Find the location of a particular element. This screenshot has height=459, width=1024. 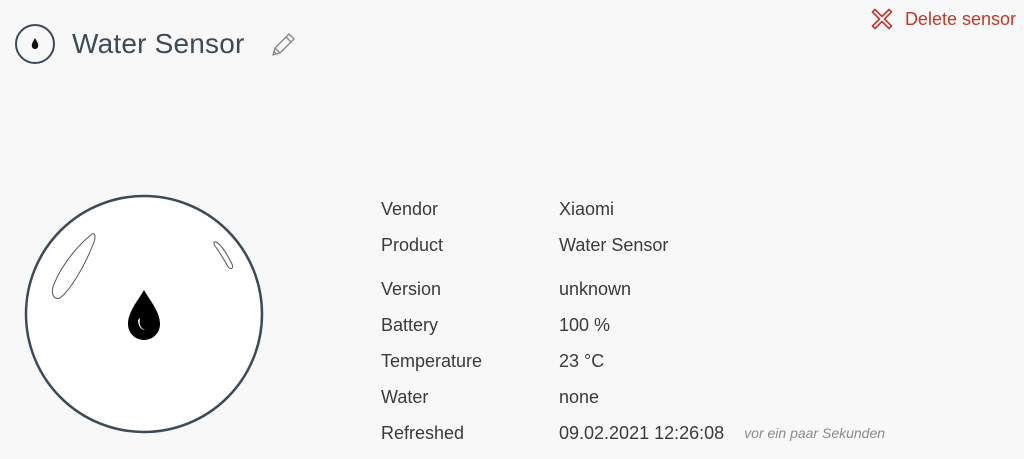

info-value: Water Sensor is located at coordinates (614, 244).